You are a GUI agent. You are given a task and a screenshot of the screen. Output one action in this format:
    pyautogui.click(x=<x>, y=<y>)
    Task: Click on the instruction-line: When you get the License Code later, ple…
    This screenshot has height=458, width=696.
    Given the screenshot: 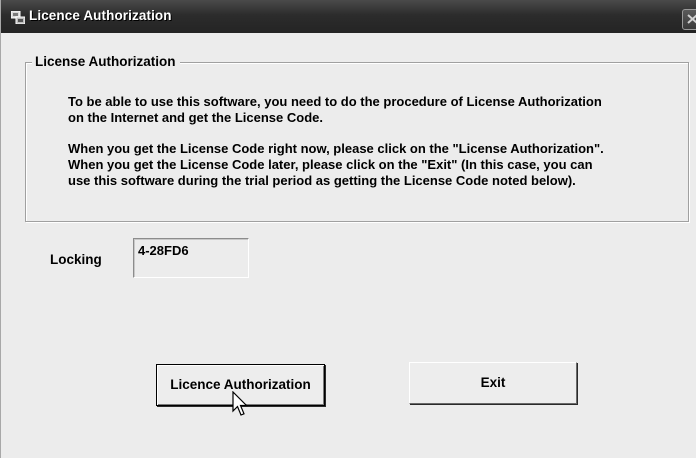 What is the action you would take?
    pyautogui.click(x=330, y=164)
    